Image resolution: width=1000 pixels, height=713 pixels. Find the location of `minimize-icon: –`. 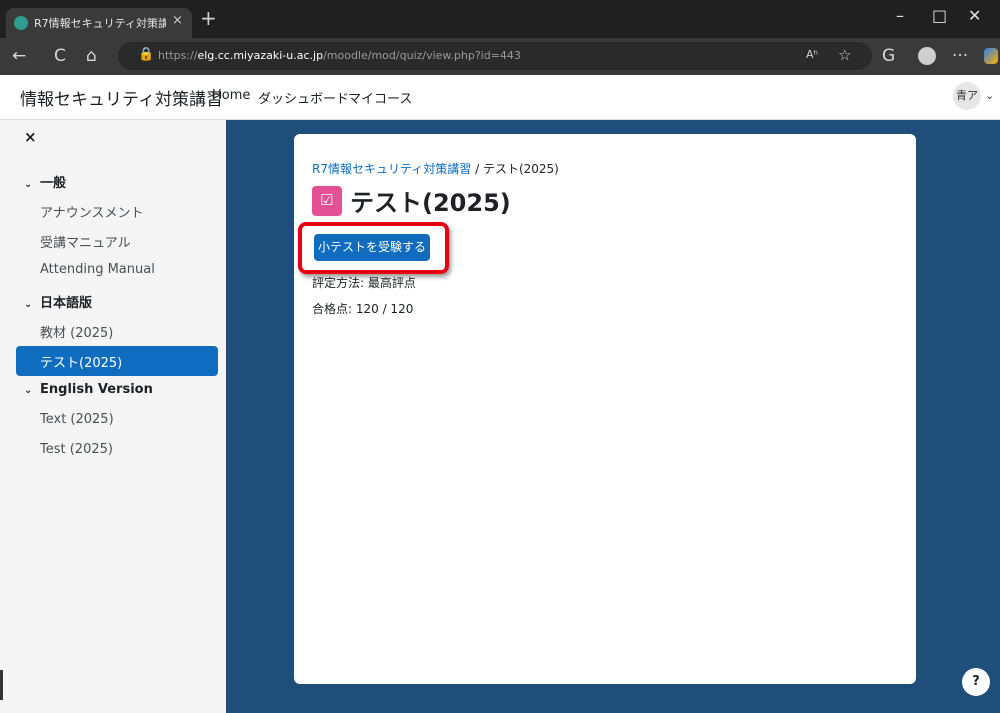

minimize-icon: – is located at coordinates (900, 15).